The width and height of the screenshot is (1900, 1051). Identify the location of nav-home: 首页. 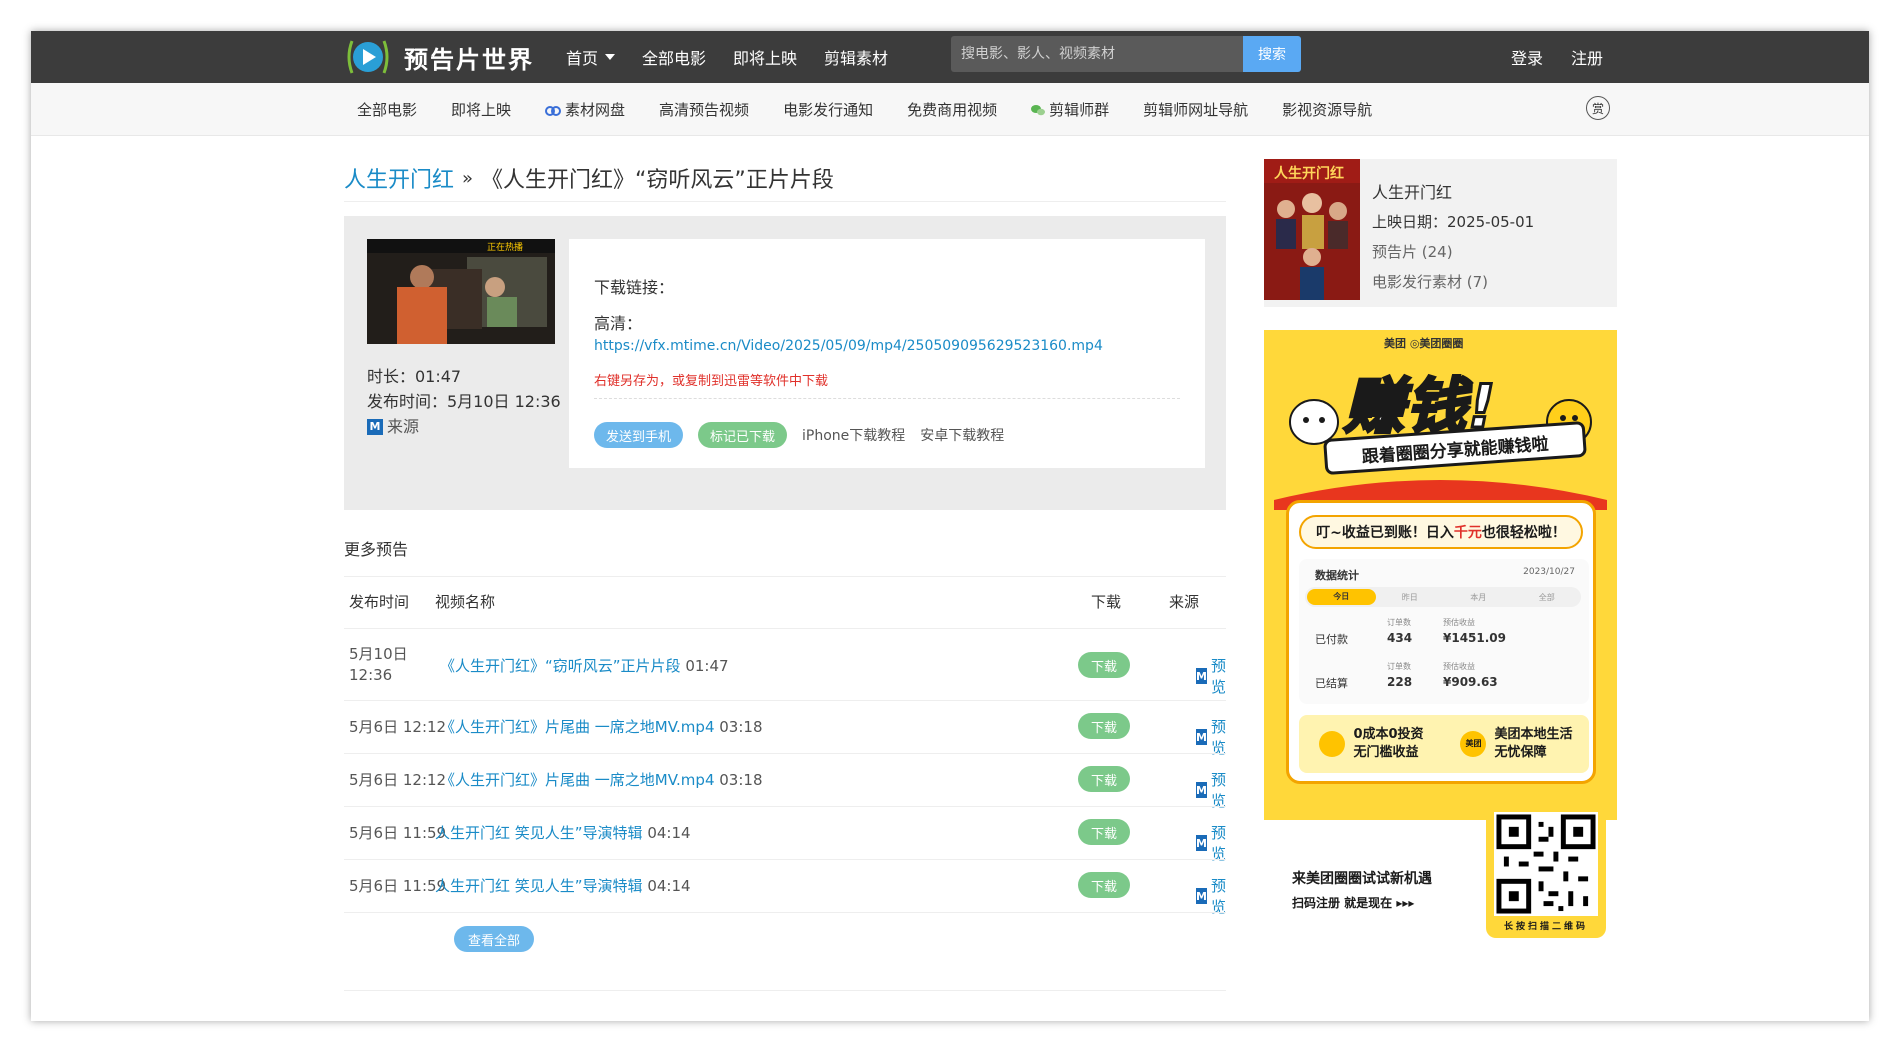
(591, 57).